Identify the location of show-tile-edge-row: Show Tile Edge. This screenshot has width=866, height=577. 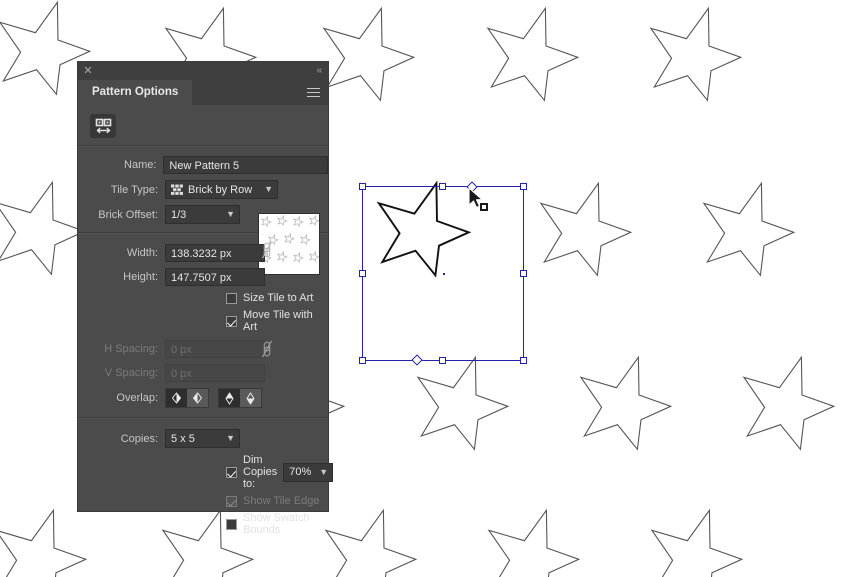
(203, 501).